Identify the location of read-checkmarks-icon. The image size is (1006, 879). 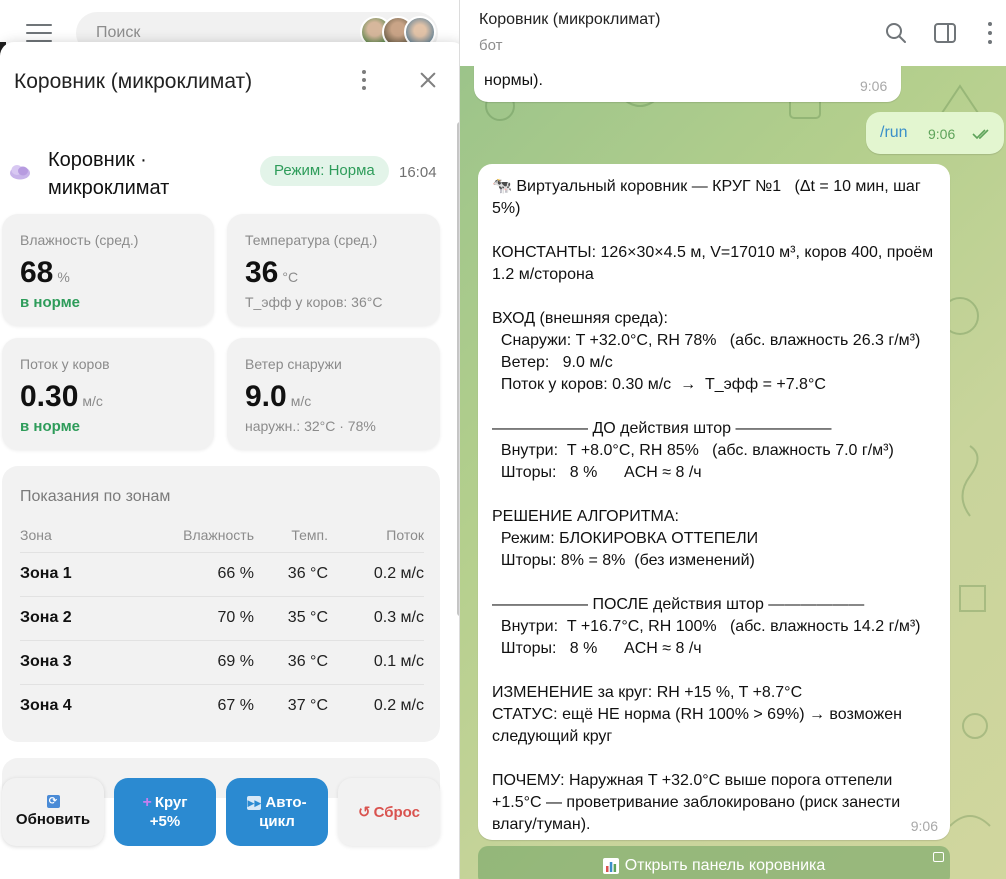
(980, 134).